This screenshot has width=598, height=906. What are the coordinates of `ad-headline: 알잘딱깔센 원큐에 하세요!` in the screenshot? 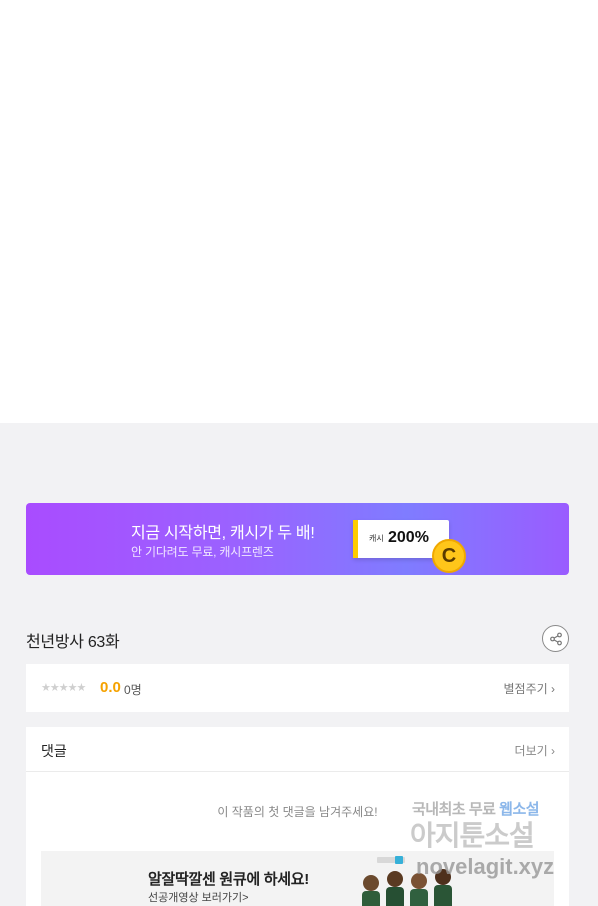 It's located at (228, 879).